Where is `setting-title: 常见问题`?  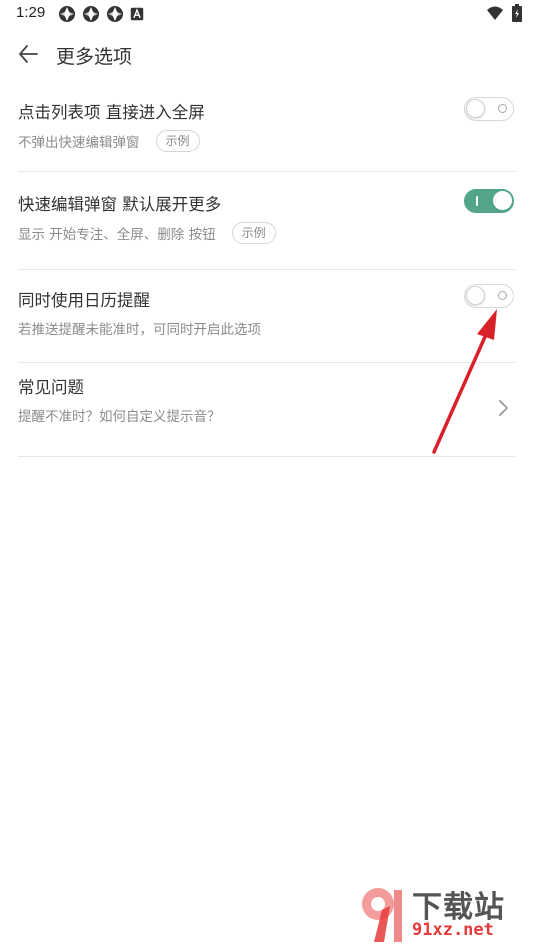 setting-title: 常见问题 is located at coordinates (51, 387).